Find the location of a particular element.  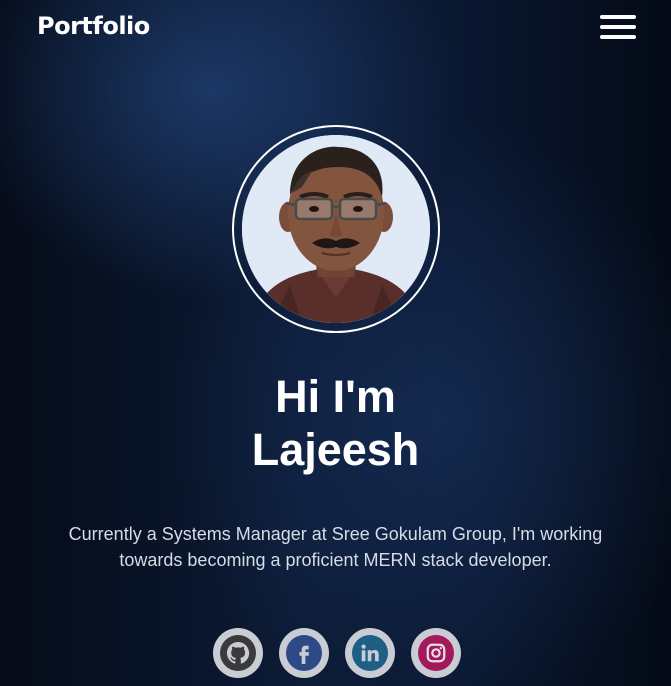

facebook-icon is located at coordinates (304, 653).